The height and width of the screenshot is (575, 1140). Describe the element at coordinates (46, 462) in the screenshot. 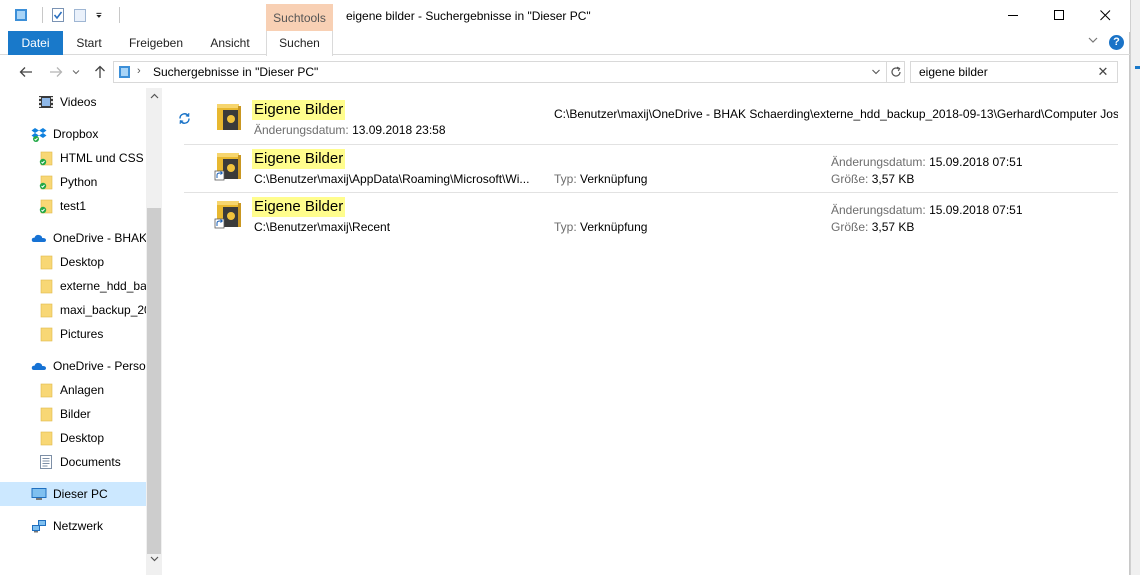

I see `document-folder-icon` at that location.